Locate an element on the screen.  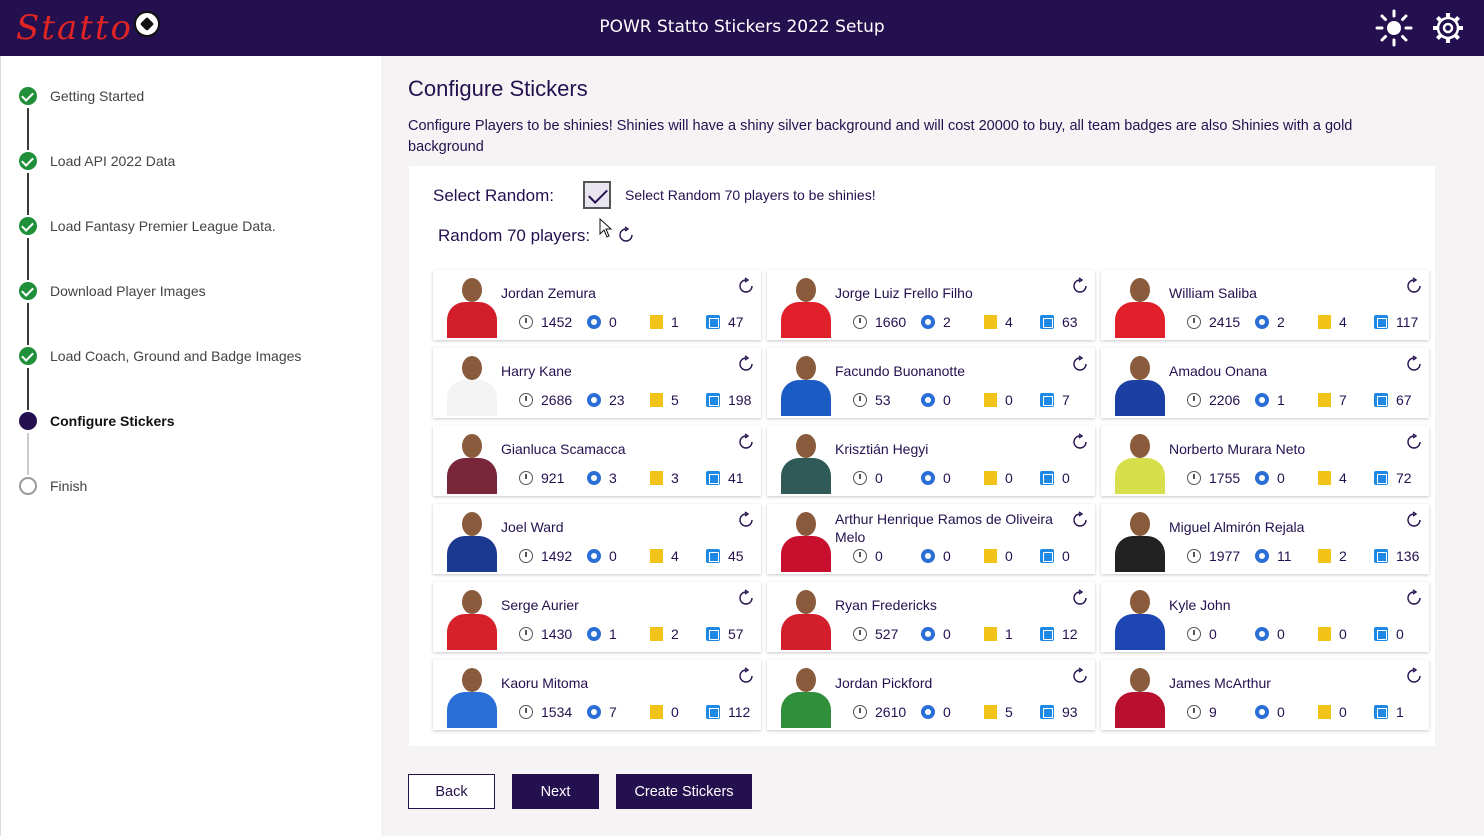
player-card: Amadou Onana 2206 1 7 67 is located at coordinates (1265, 383).